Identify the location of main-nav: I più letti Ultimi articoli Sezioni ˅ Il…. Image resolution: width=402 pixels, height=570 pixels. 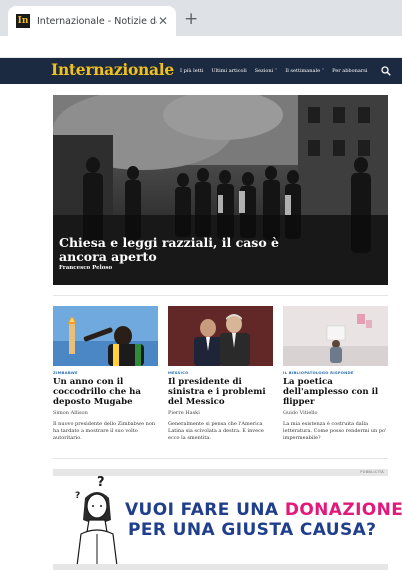
(277, 71).